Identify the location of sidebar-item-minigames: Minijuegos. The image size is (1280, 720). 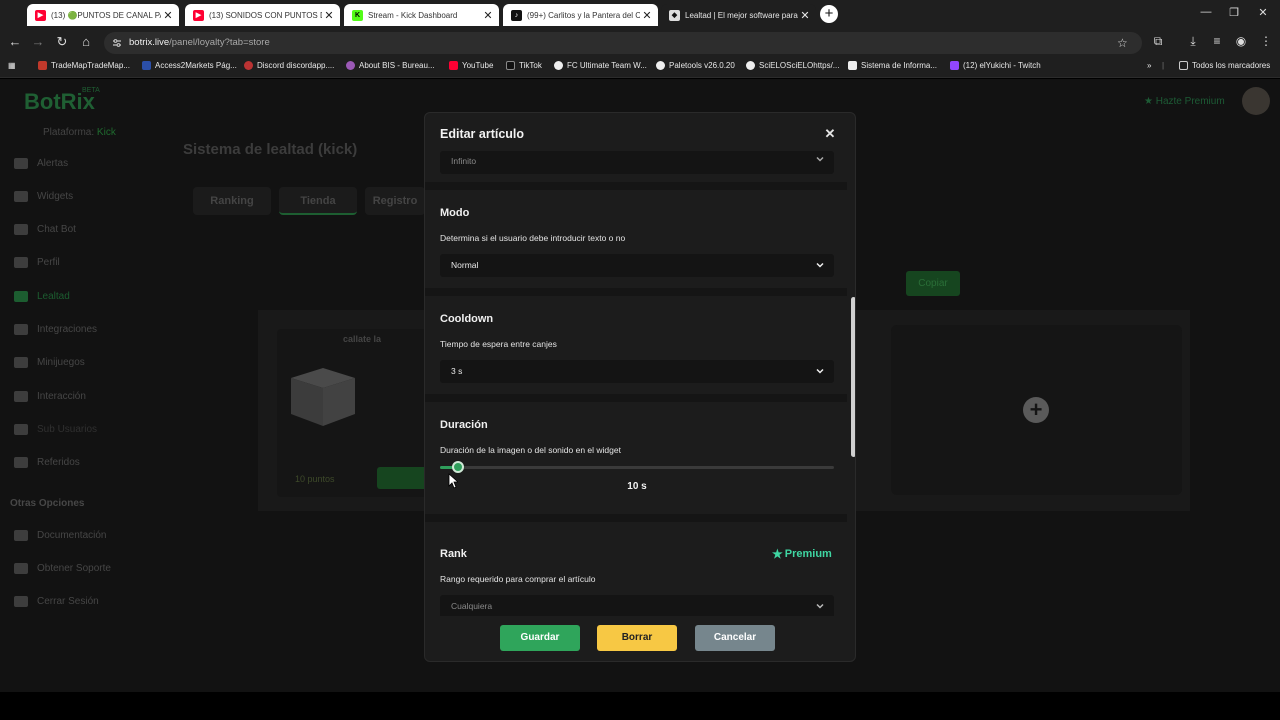
(49, 362).